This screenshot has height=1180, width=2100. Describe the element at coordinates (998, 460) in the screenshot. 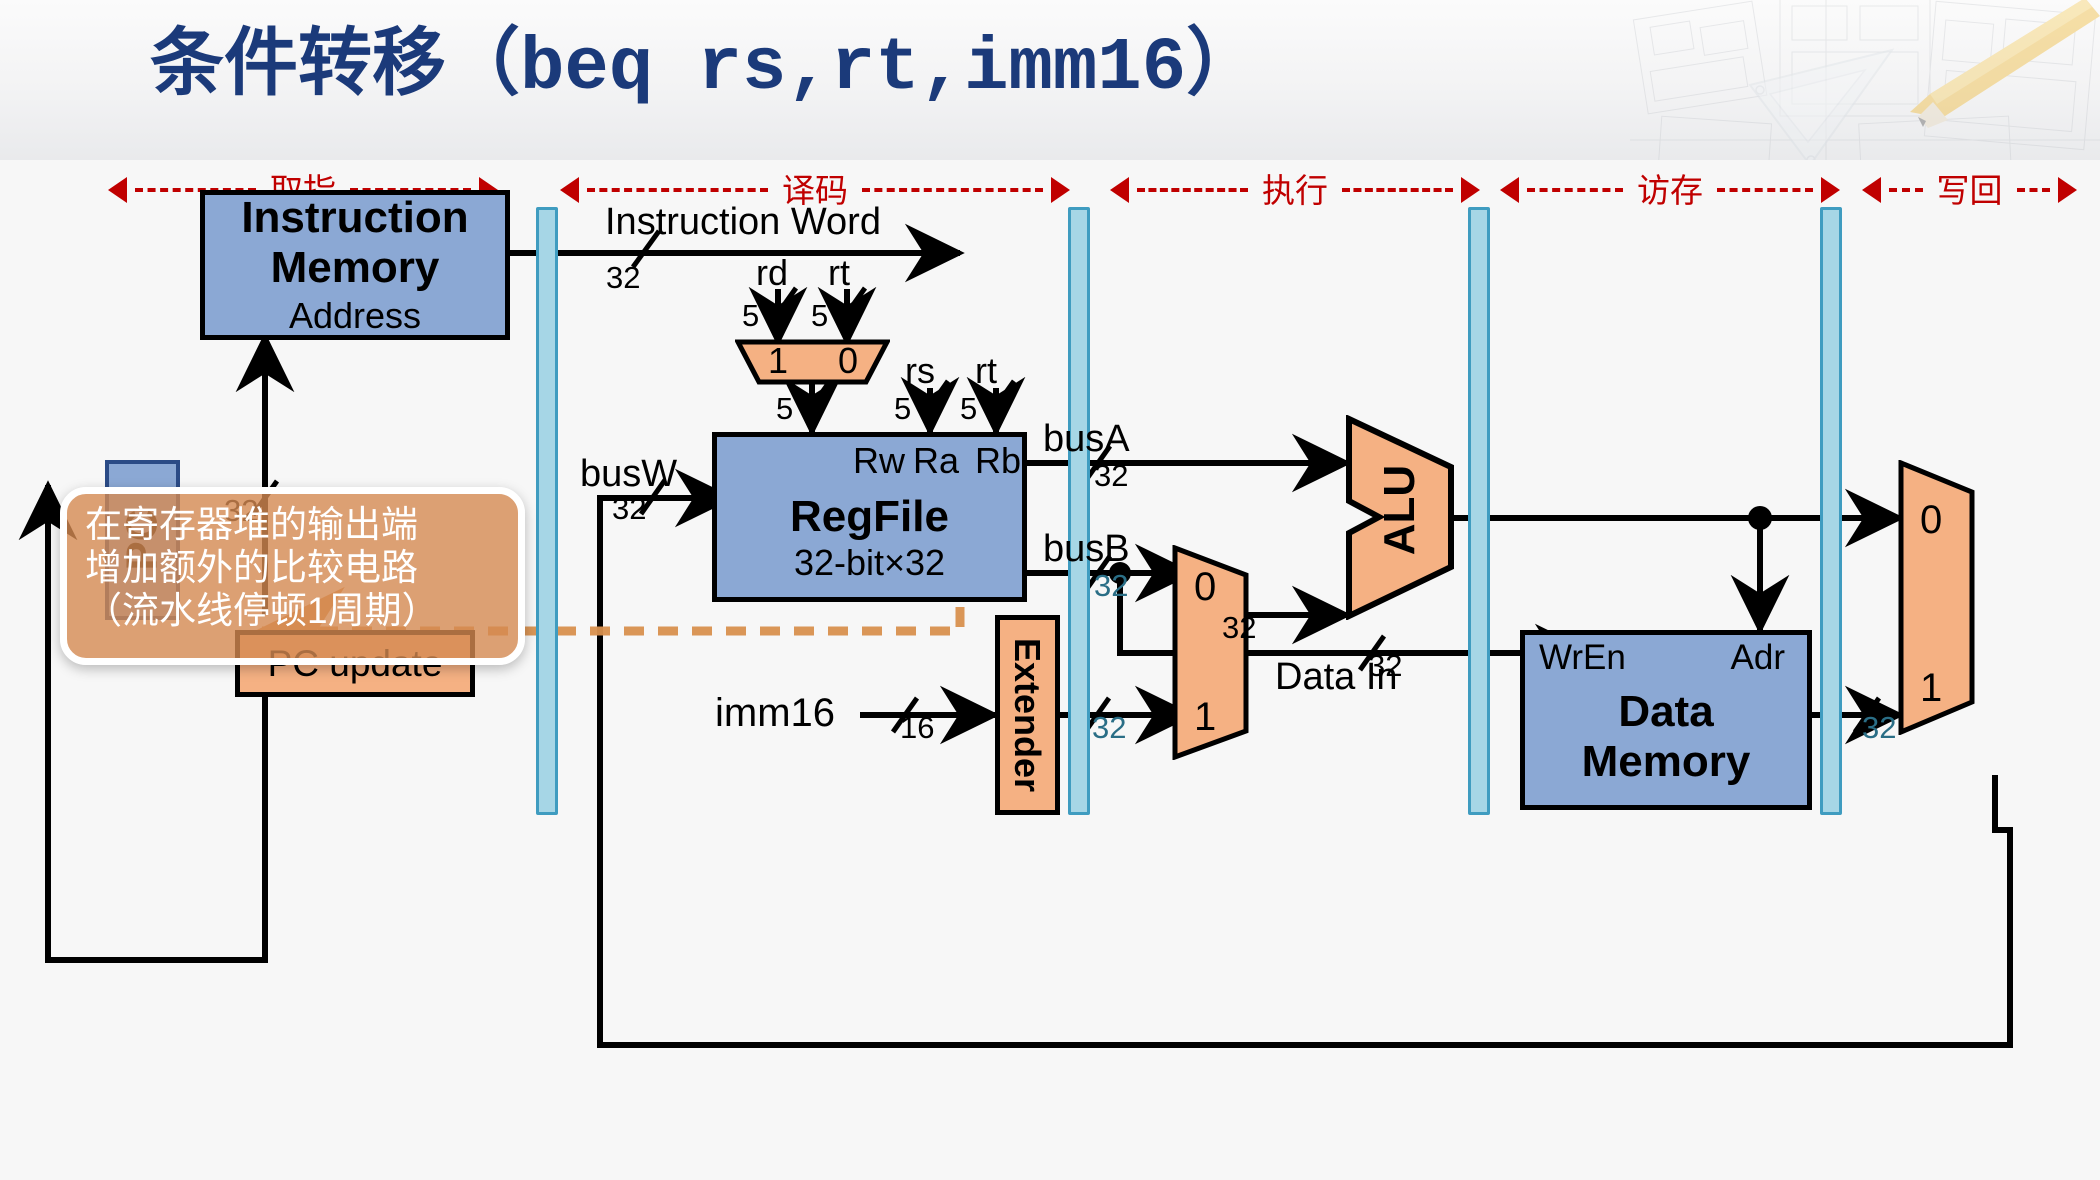

I see `regfile-port-rb: Rb` at that location.